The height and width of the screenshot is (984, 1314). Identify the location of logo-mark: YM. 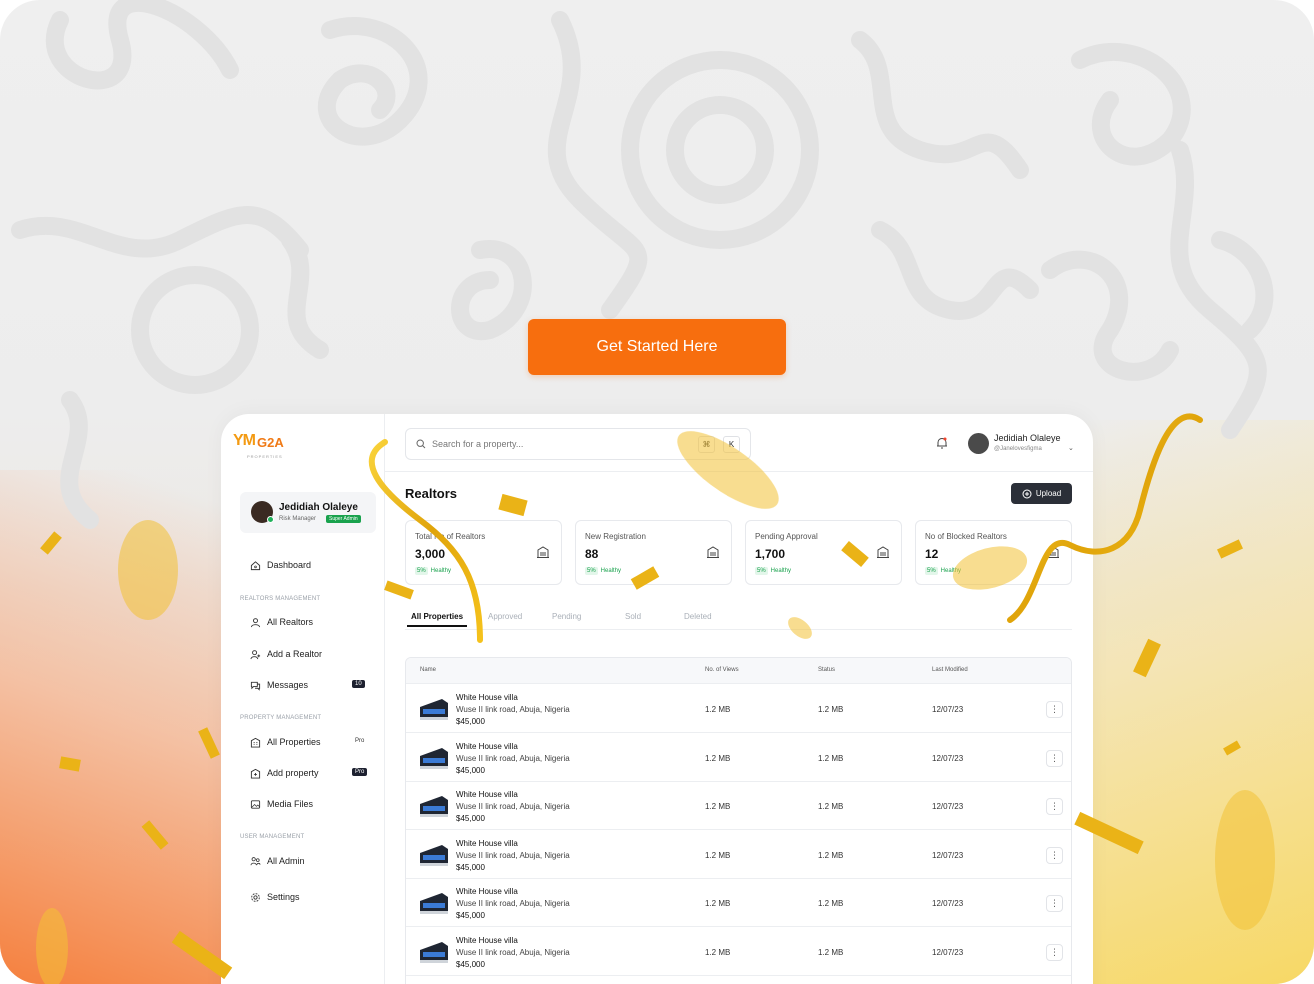
(244, 440).